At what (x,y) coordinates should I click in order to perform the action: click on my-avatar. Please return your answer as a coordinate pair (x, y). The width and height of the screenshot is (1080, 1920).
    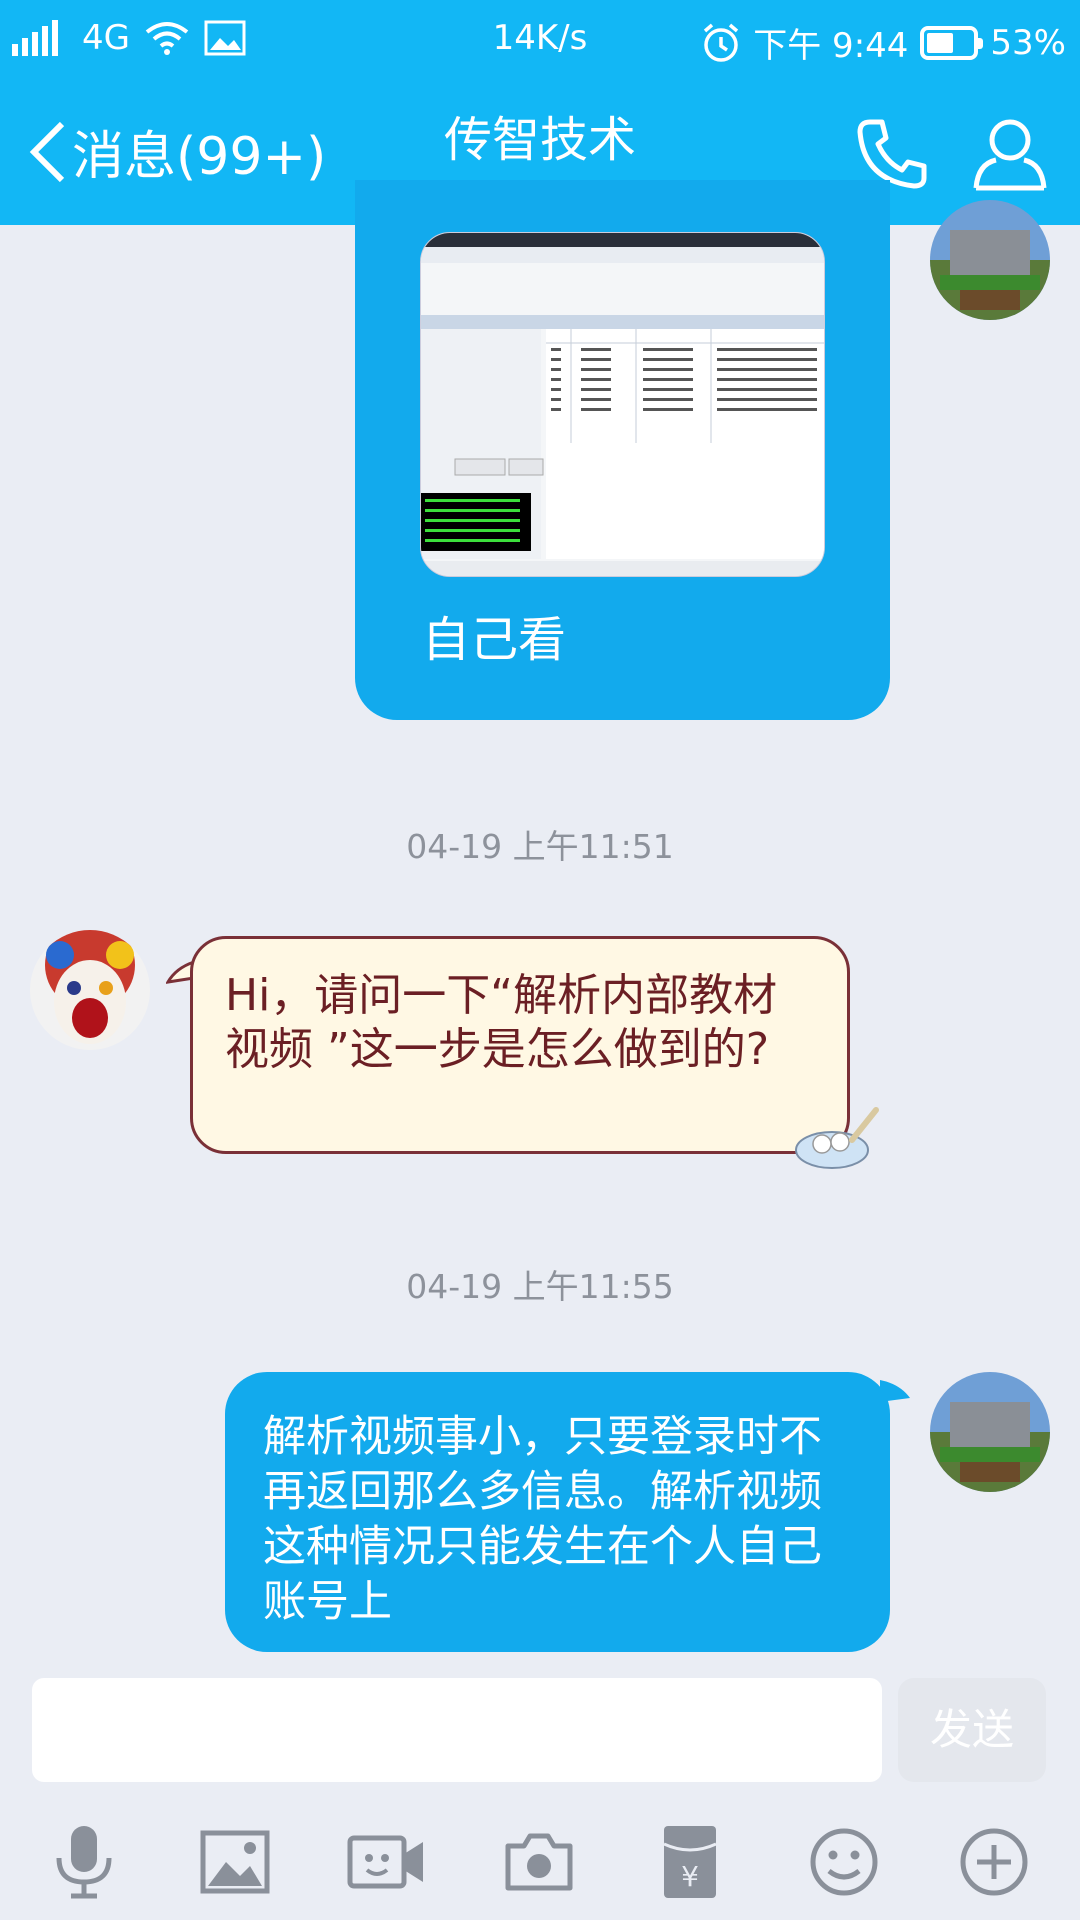
    Looking at the image, I should click on (990, 1432).